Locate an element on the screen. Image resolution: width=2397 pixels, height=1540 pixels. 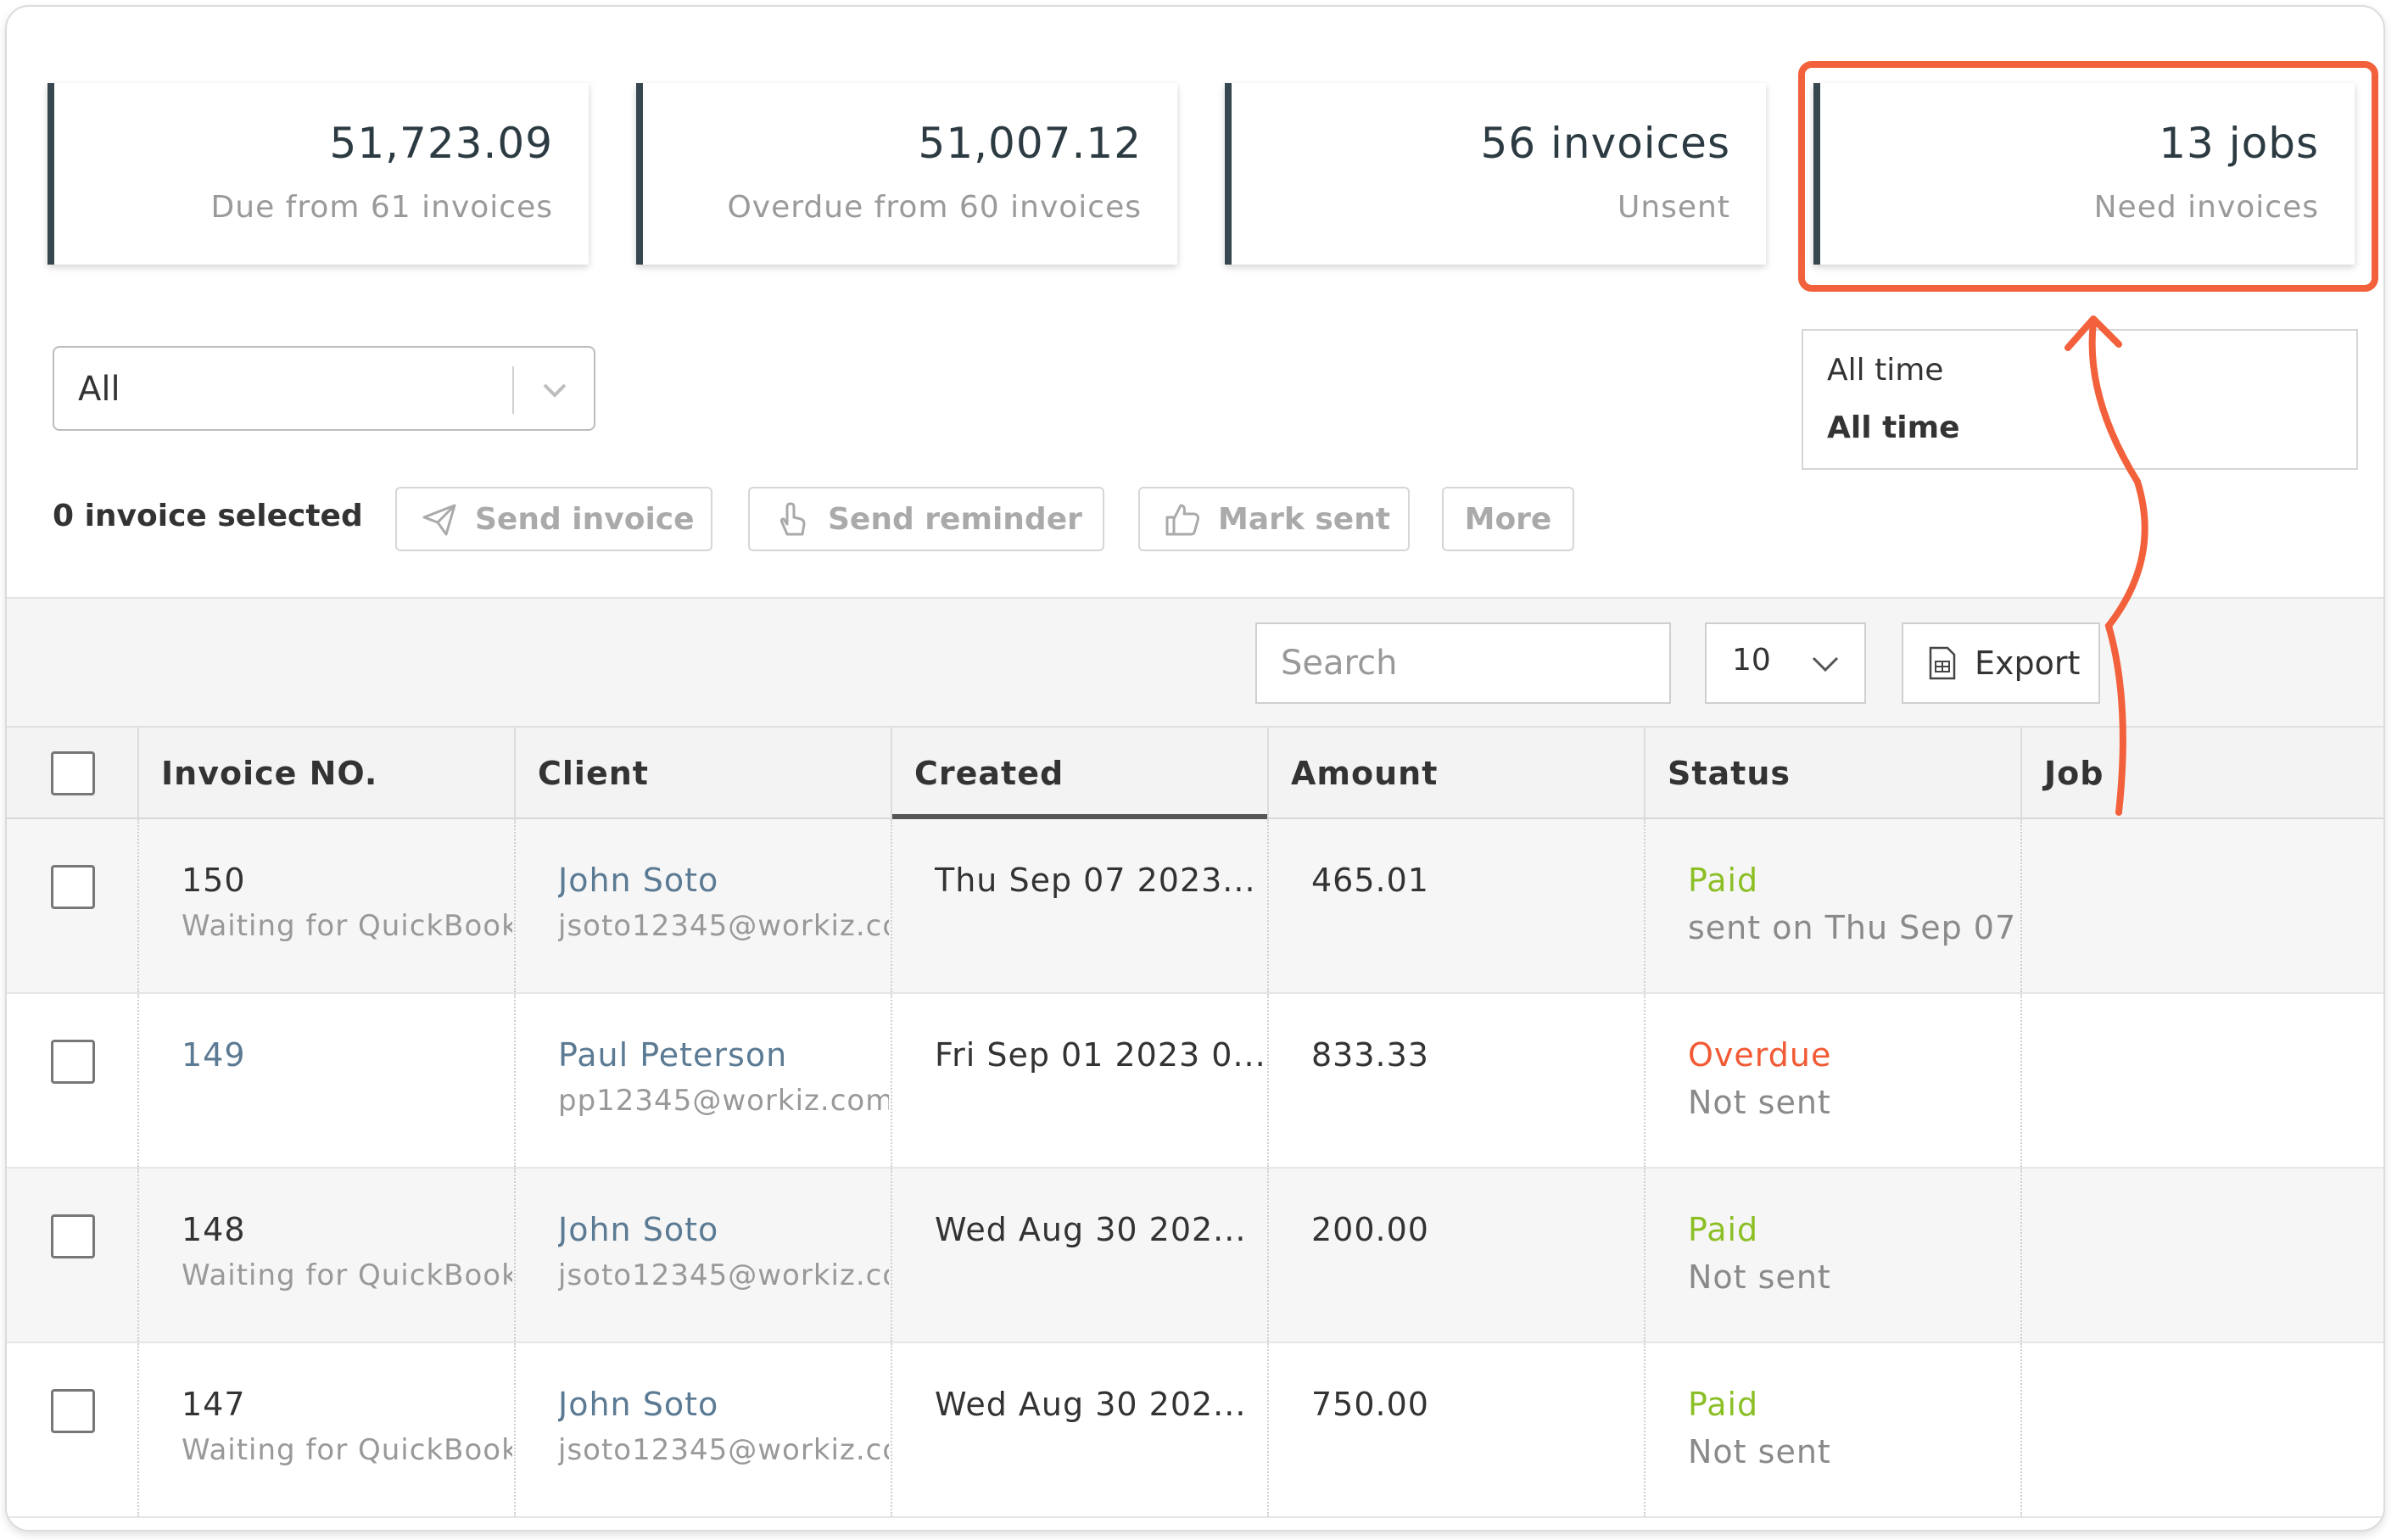
send-invoice-label: Send invoice is located at coordinates (585, 519).